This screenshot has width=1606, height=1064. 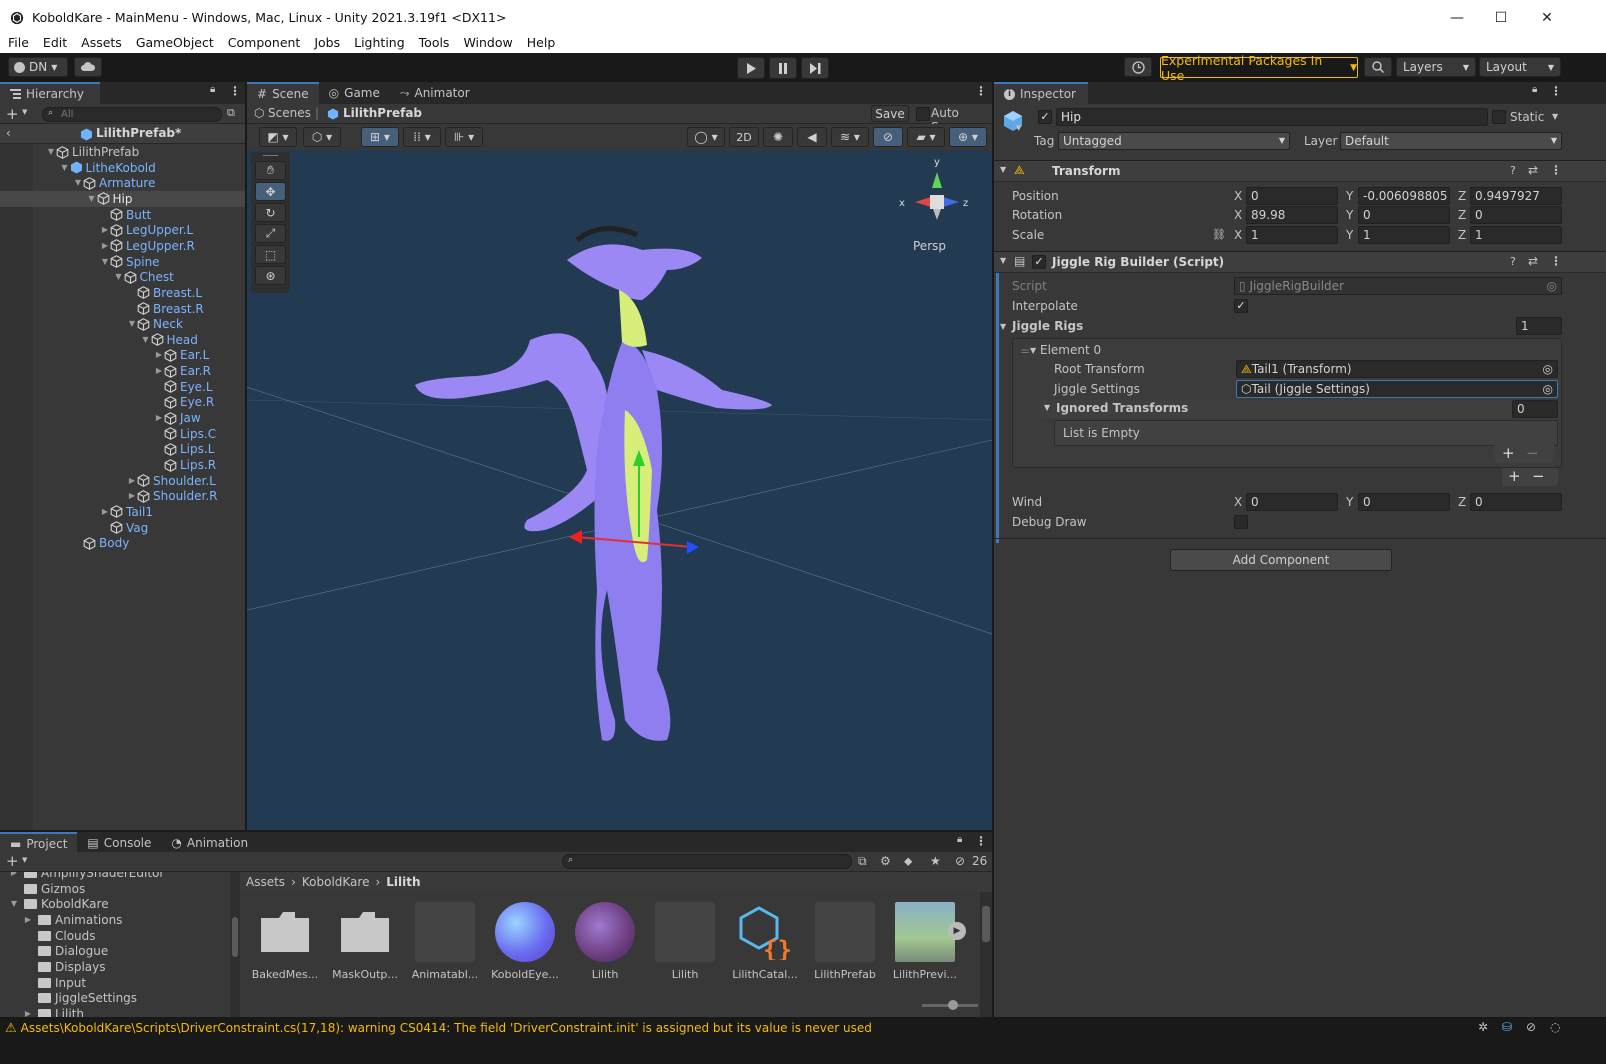 I want to click on folder-item: Gizmos, so click(x=44, y=889).